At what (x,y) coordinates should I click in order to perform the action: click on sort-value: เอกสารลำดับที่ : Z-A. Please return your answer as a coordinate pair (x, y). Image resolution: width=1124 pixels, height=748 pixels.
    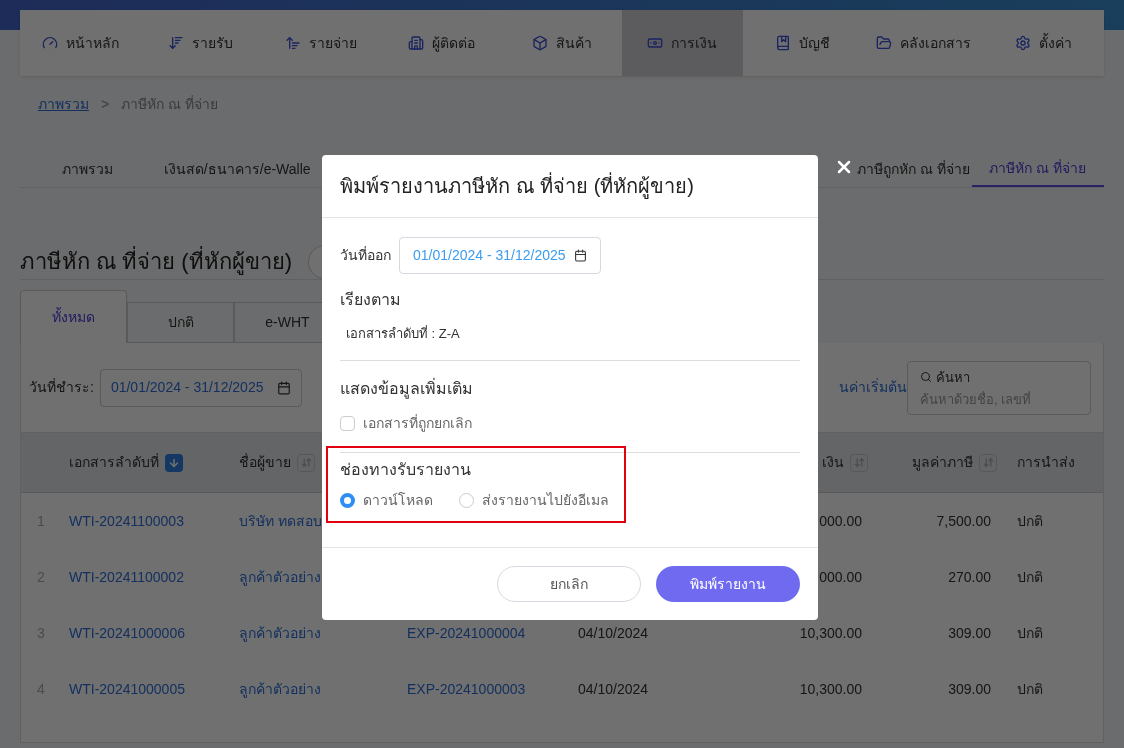
    Looking at the image, I should click on (403, 333).